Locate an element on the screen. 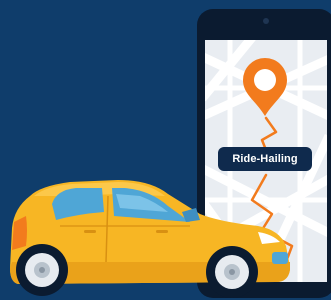 This screenshot has width=331, height=300. ride-hailing-label: Ride-Hailing is located at coordinates (265, 159).